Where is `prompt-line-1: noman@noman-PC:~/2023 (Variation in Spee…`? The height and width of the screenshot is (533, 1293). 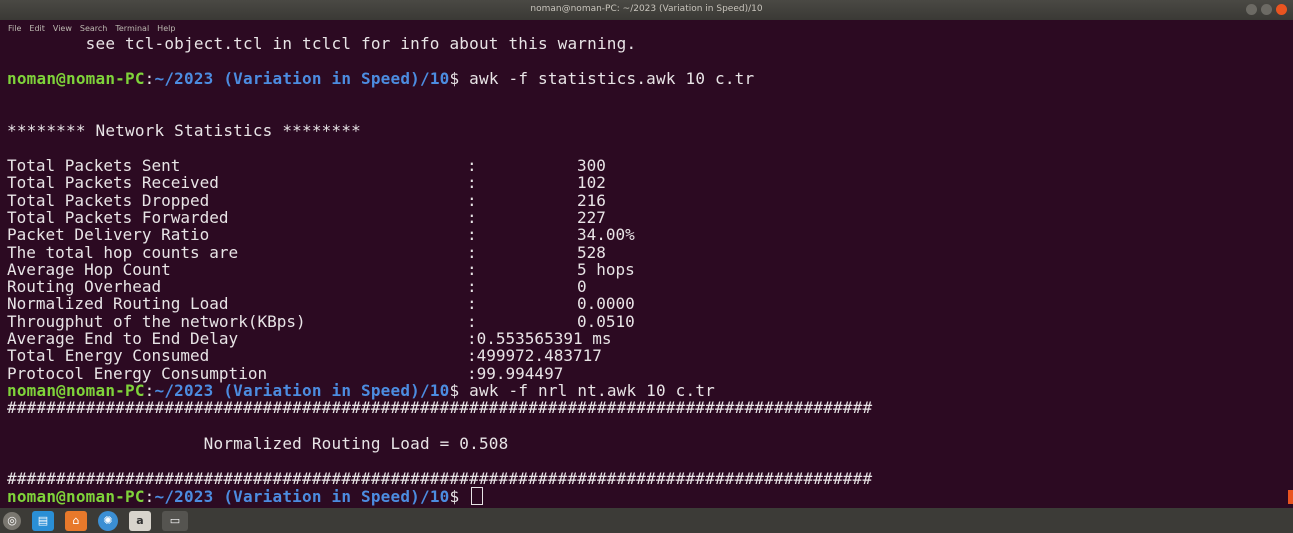 prompt-line-1: noman@noman-PC:~/2023 (Variation in Spee… is located at coordinates (380, 78).